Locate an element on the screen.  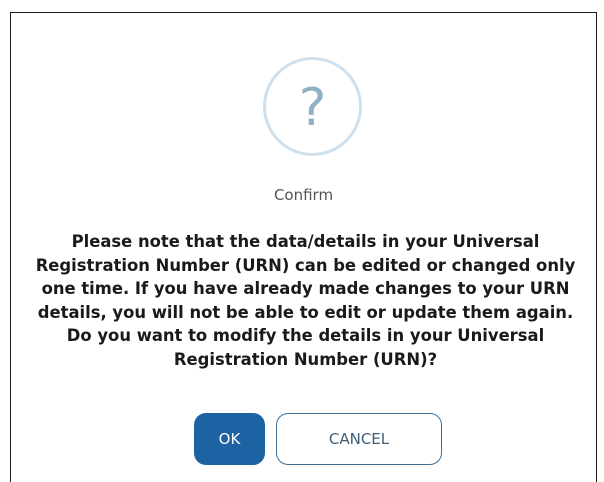
dialog-title: Confirm is located at coordinates (303, 195).